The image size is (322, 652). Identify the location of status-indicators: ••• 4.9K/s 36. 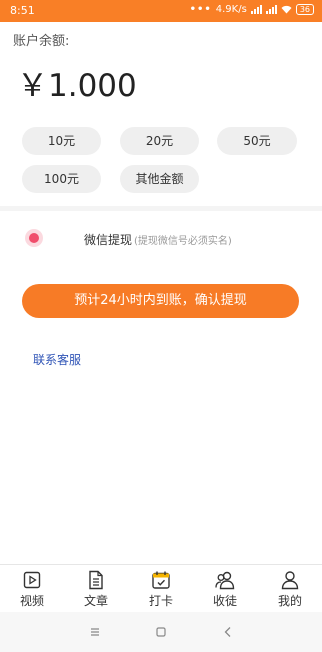
(252, 9).